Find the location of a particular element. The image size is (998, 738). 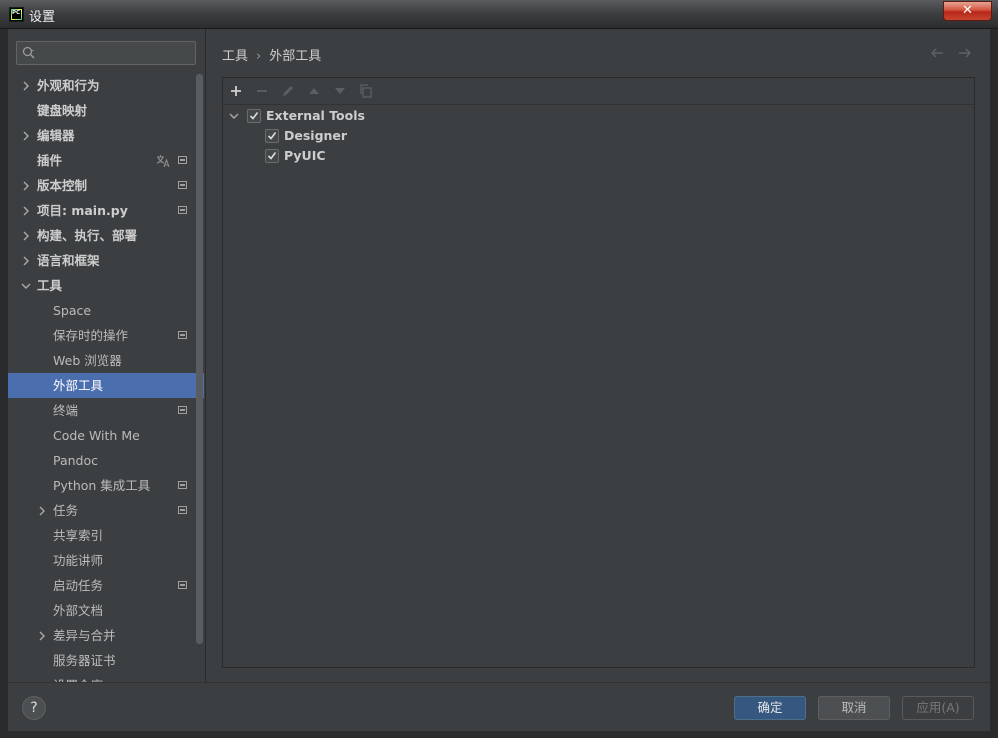

sidebar-item-label: 功能讲师 is located at coordinates (78, 560).